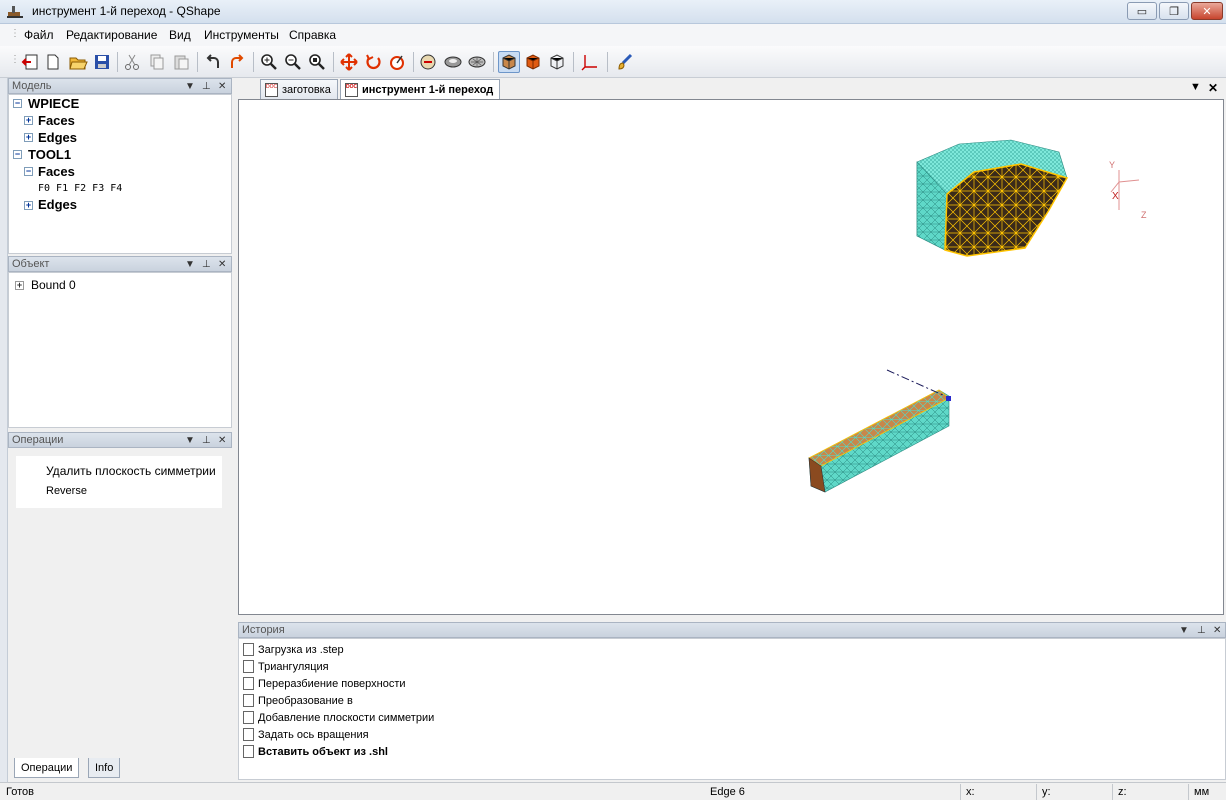  Describe the element at coordinates (1115, 196) in the screenshot. I see `axis-x-label: X` at that location.